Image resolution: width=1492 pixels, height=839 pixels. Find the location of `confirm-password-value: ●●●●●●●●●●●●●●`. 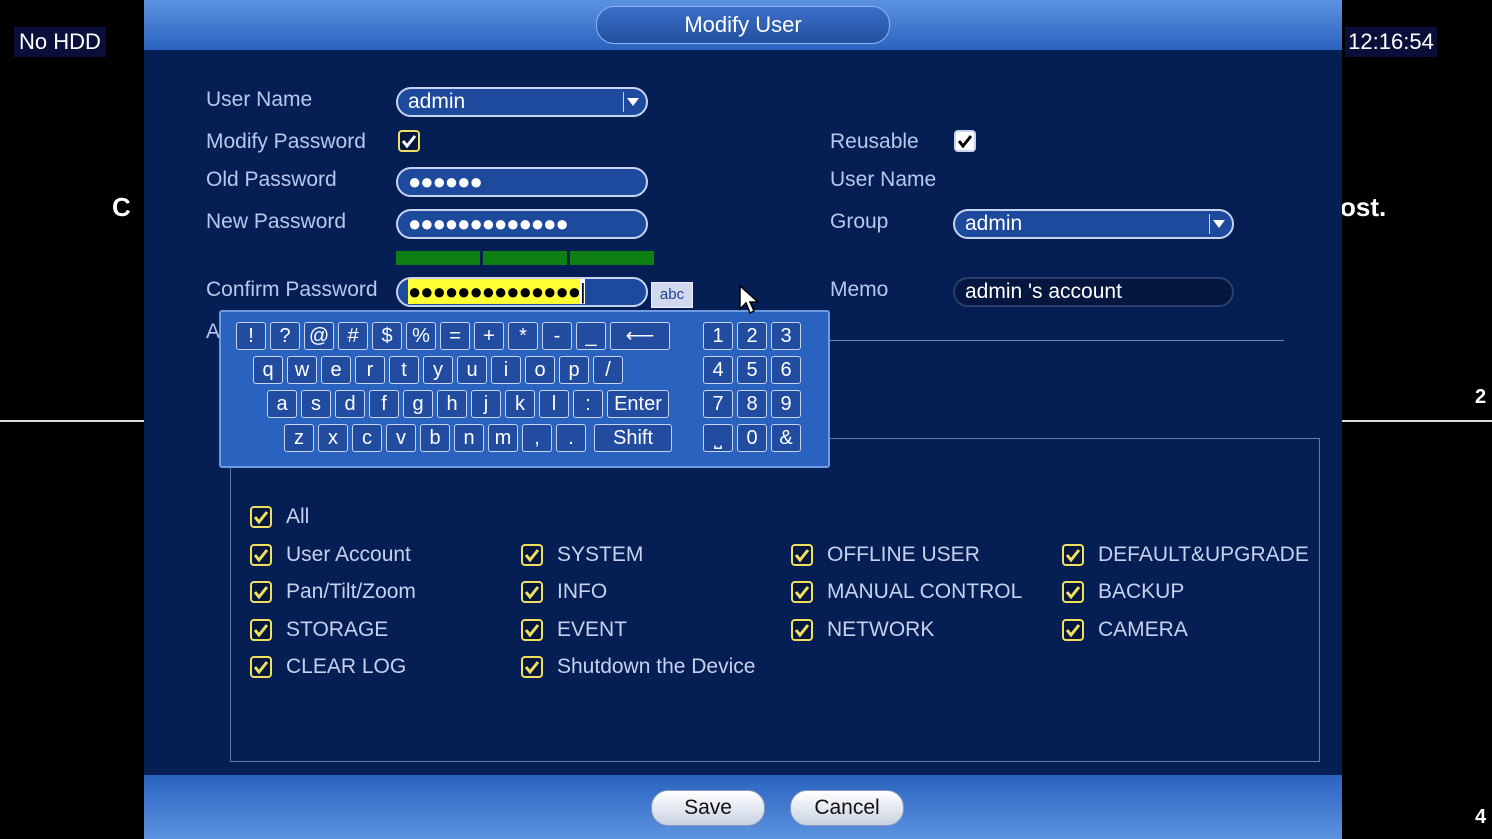

confirm-password-value: ●●●●●●●●●●●●●● is located at coordinates (494, 291).